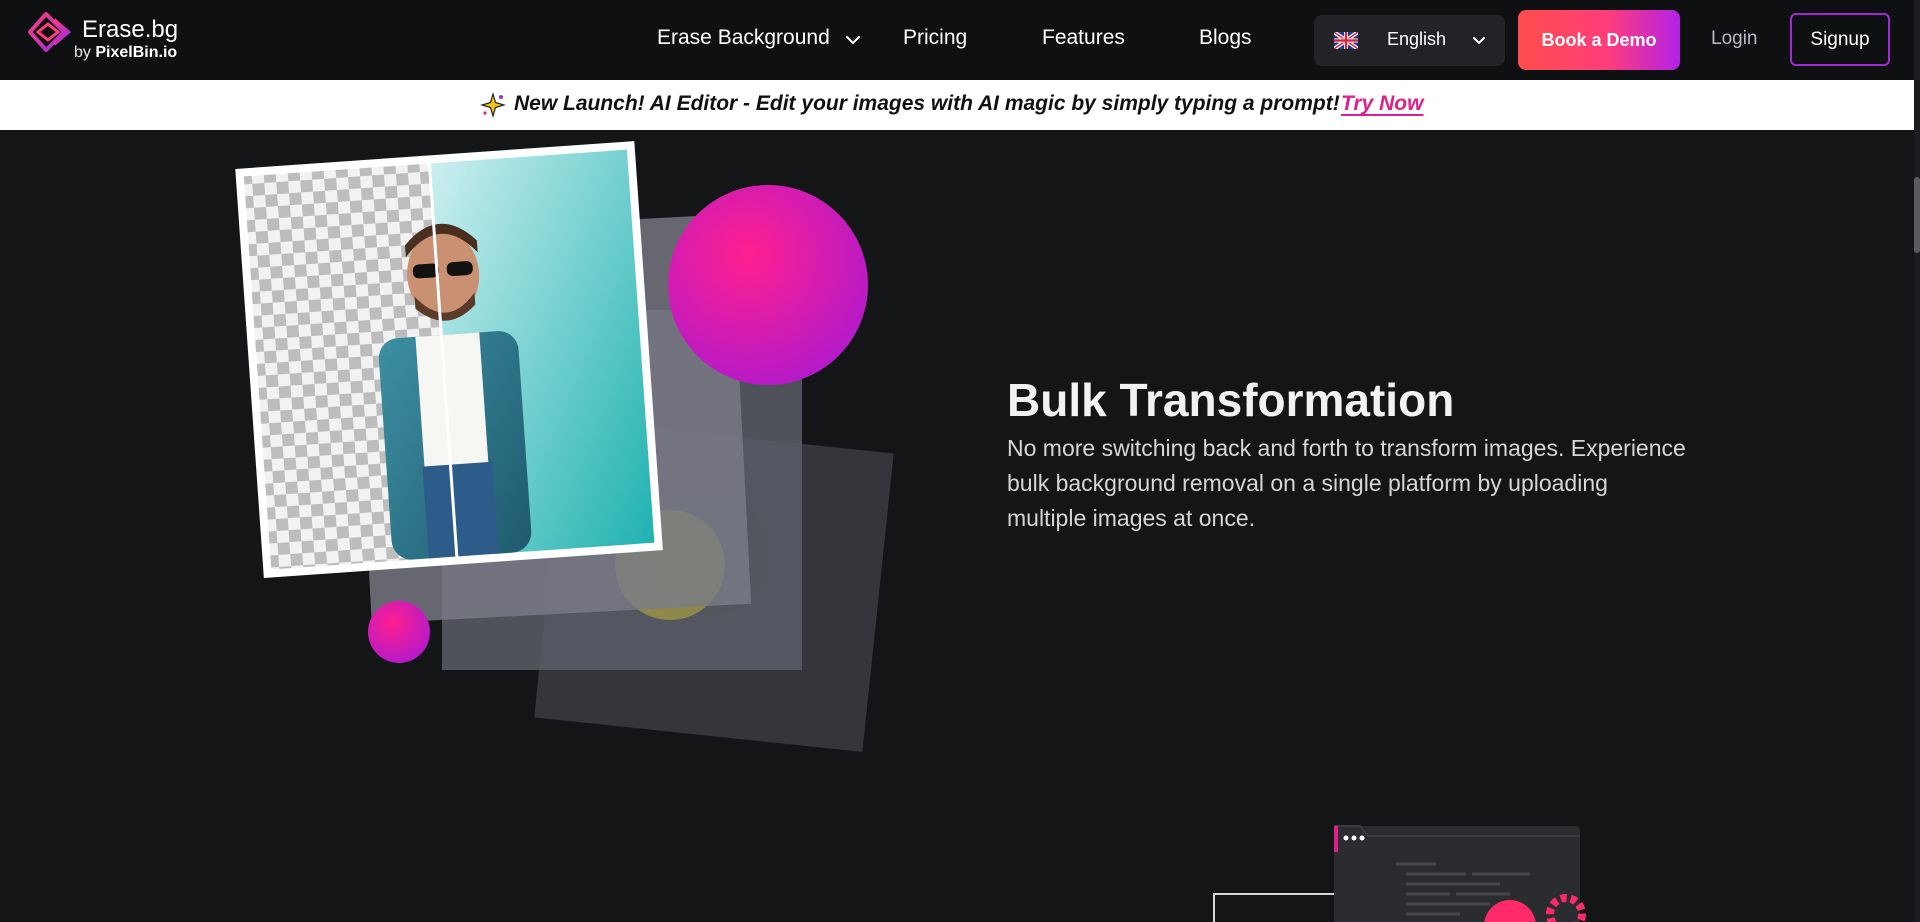 This screenshot has height=922, width=1920. I want to click on nav-pricing: Pricing, so click(935, 38).